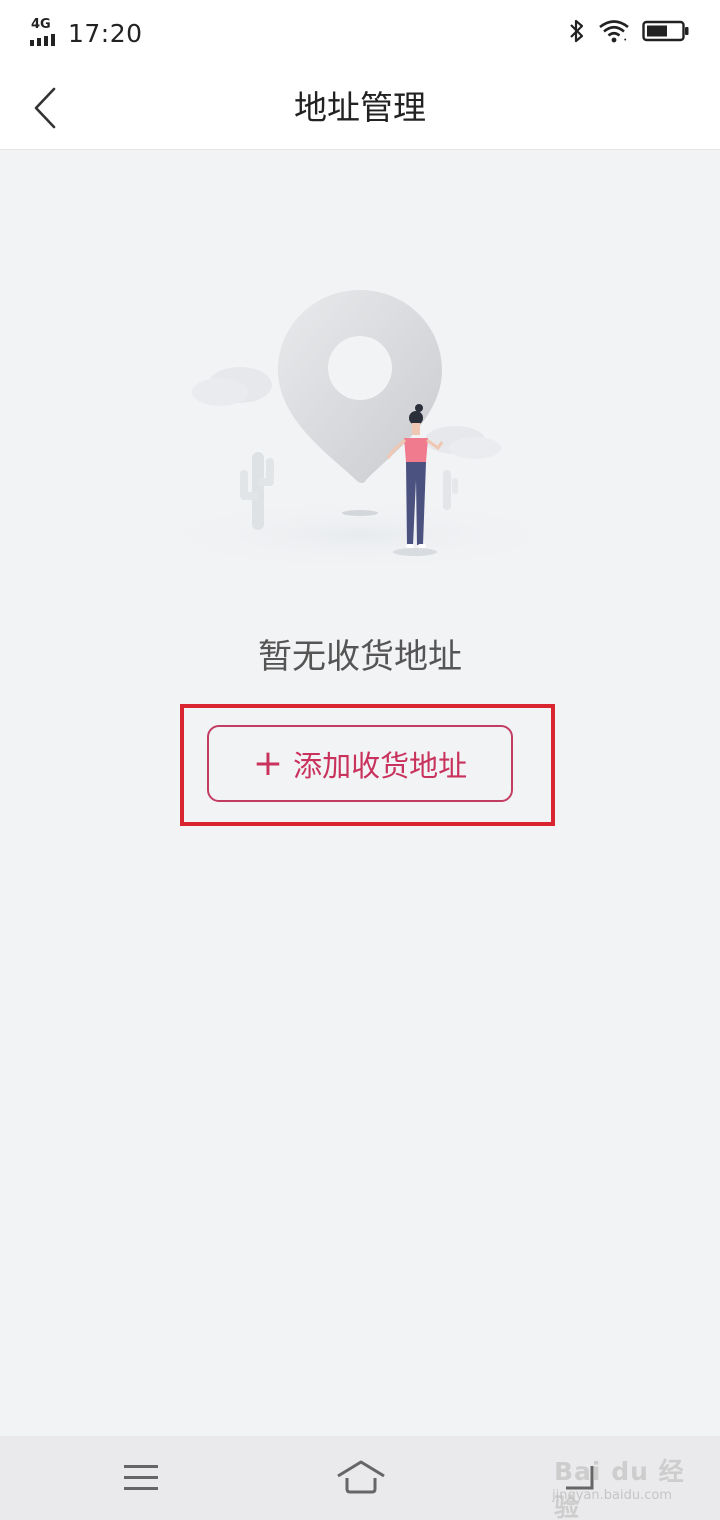 Image resolution: width=720 pixels, height=1520 pixels. I want to click on watermark-brand: Bai du 经验, so click(619, 1488).